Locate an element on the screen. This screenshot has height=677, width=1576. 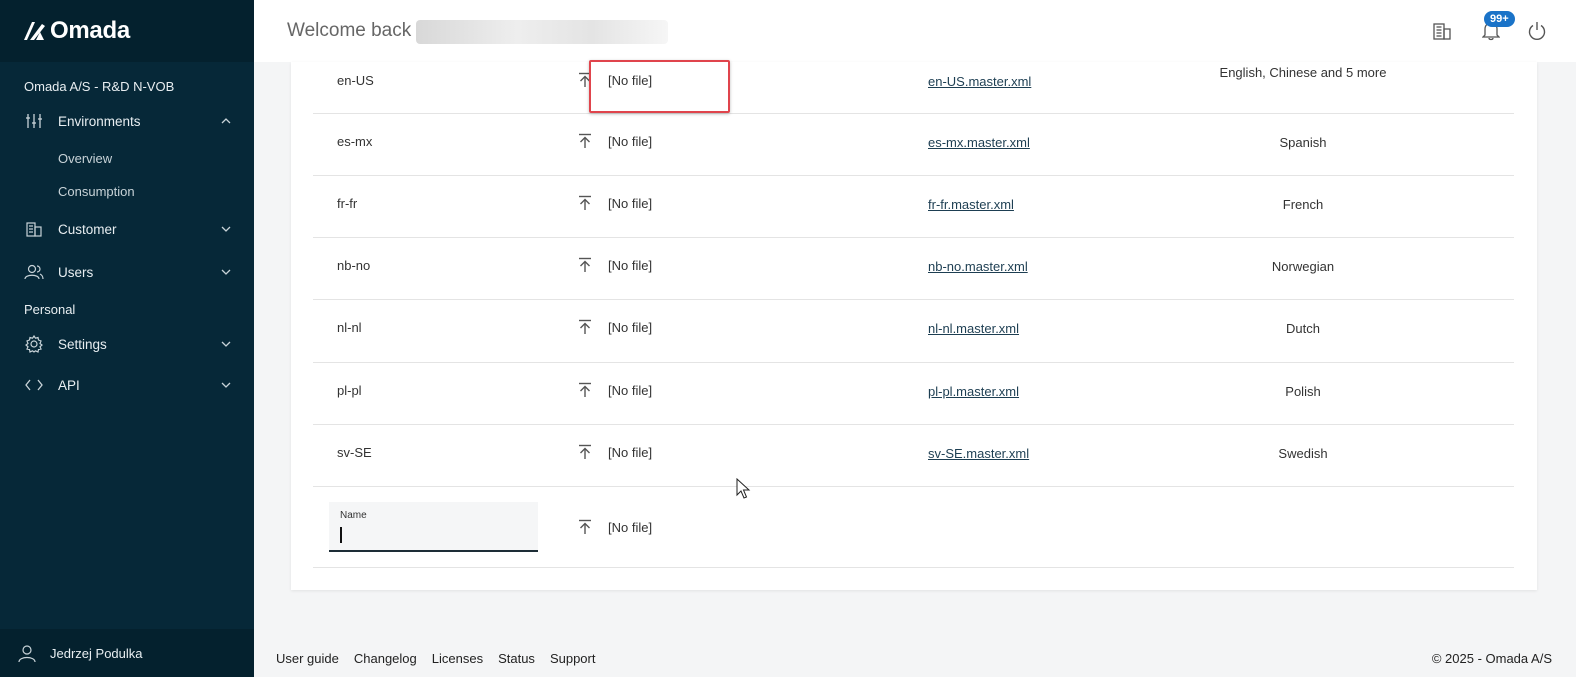
table-row: fr-fr [No file] fr-fr.master.xml French is located at coordinates (913, 207).